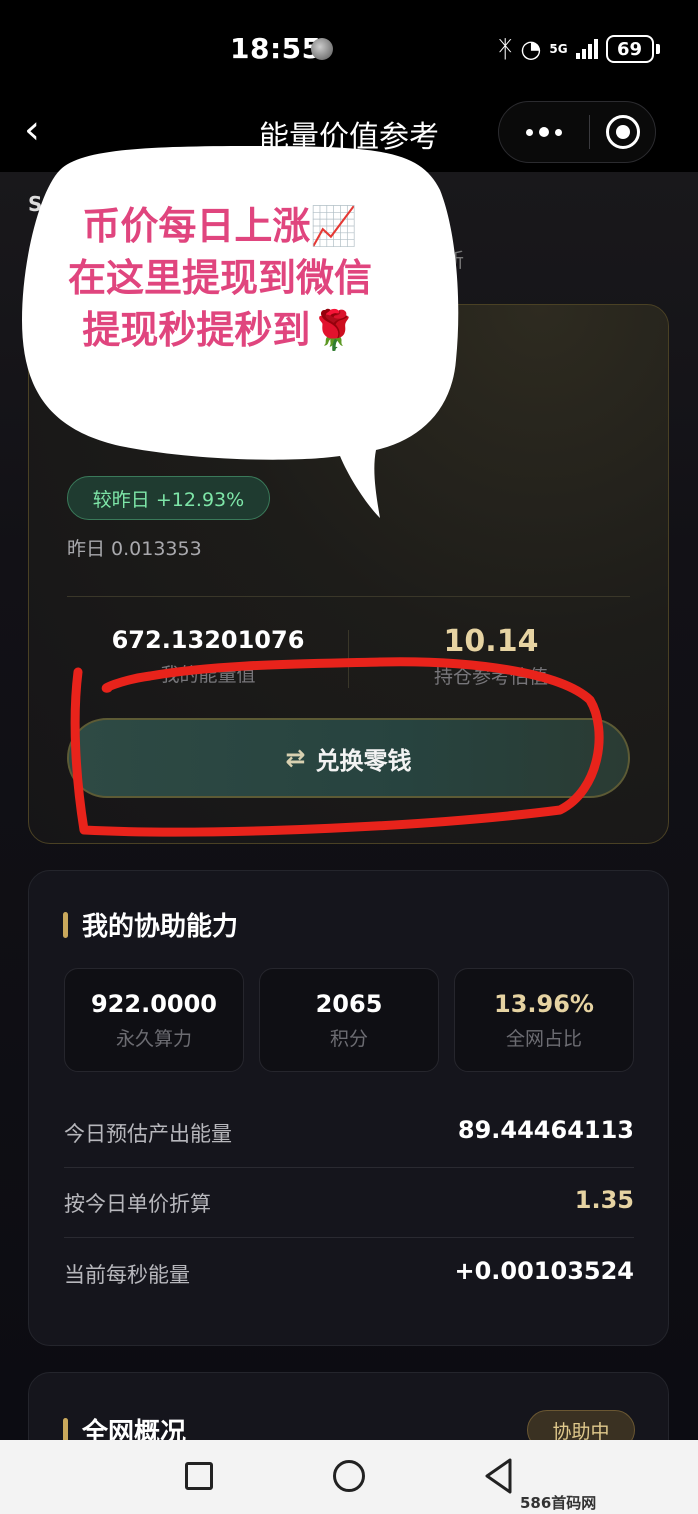 The height and width of the screenshot is (1514, 698). I want to click on moon-icon, so click(322, 49).